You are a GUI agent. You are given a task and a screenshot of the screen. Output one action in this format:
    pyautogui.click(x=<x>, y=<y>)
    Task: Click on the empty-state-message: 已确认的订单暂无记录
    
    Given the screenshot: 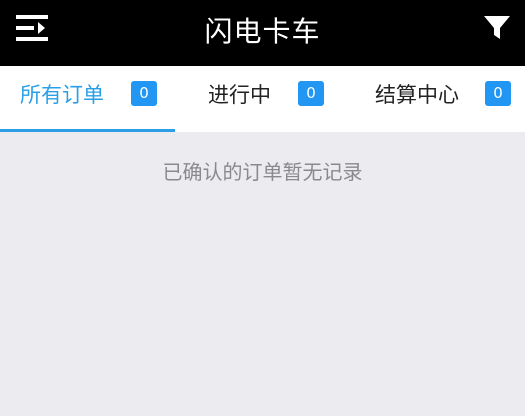 What is the action you would take?
    pyautogui.click(x=262, y=172)
    